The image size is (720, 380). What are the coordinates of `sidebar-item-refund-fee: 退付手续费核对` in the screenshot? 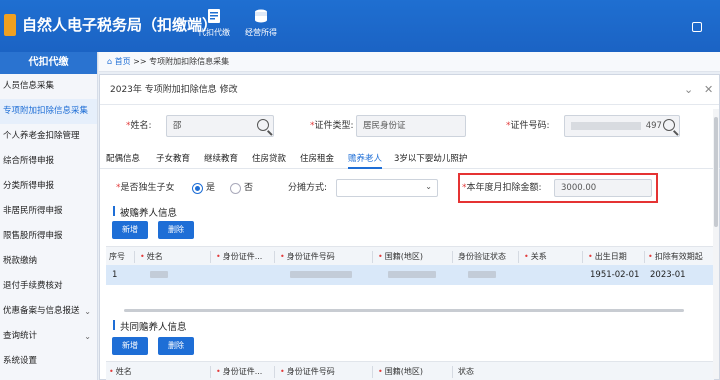 It's located at (48, 286).